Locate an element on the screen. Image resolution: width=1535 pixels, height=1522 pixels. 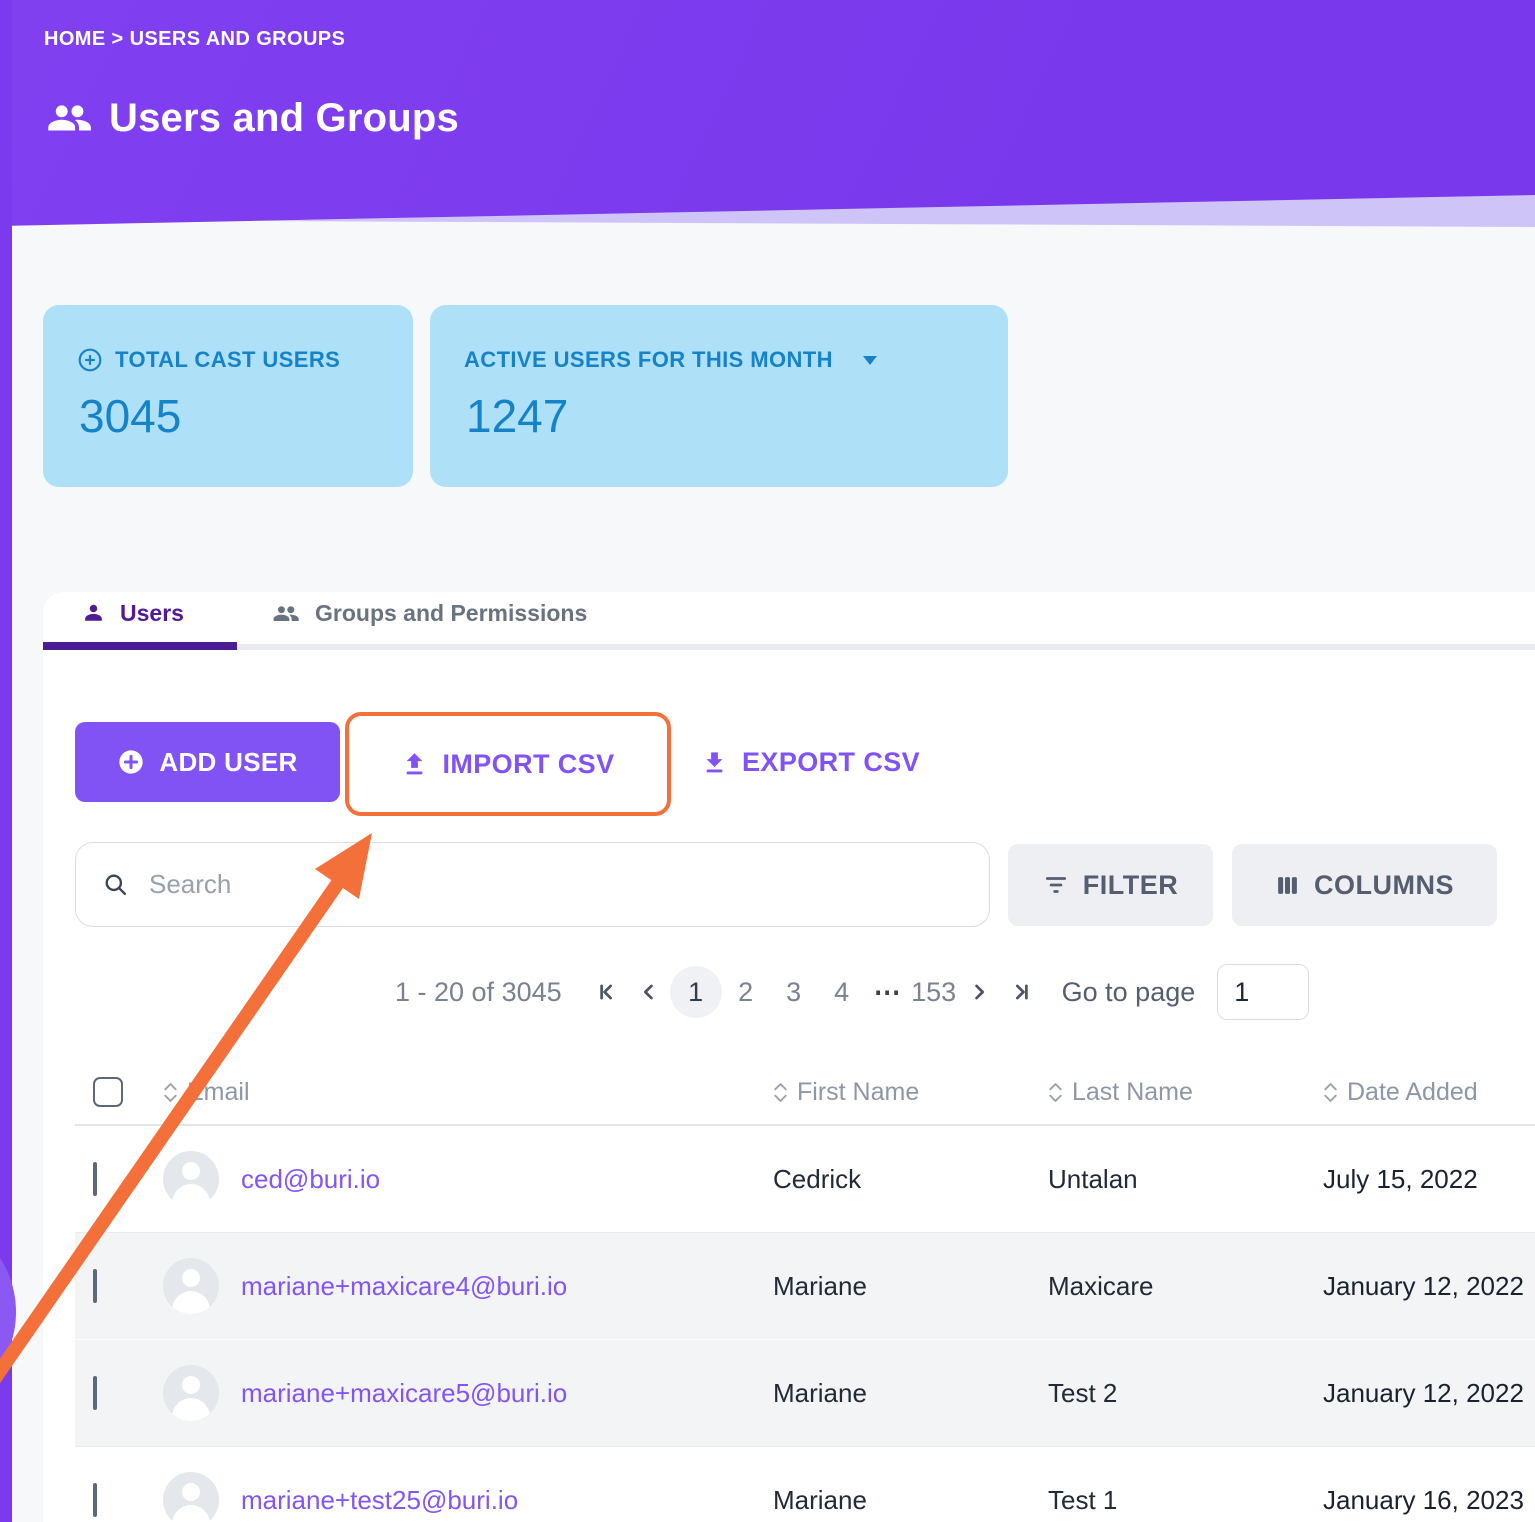
filter-button: FILTER is located at coordinates (1110, 885).